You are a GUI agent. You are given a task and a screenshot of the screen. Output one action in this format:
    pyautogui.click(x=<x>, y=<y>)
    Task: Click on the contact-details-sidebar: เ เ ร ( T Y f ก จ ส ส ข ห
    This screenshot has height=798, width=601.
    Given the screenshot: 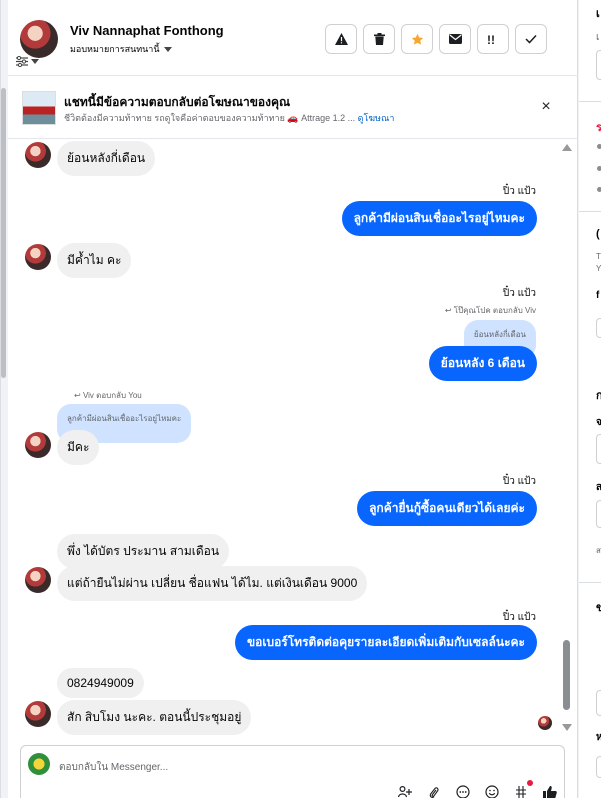 What is the action you would take?
    pyautogui.click(x=590, y=399)
    